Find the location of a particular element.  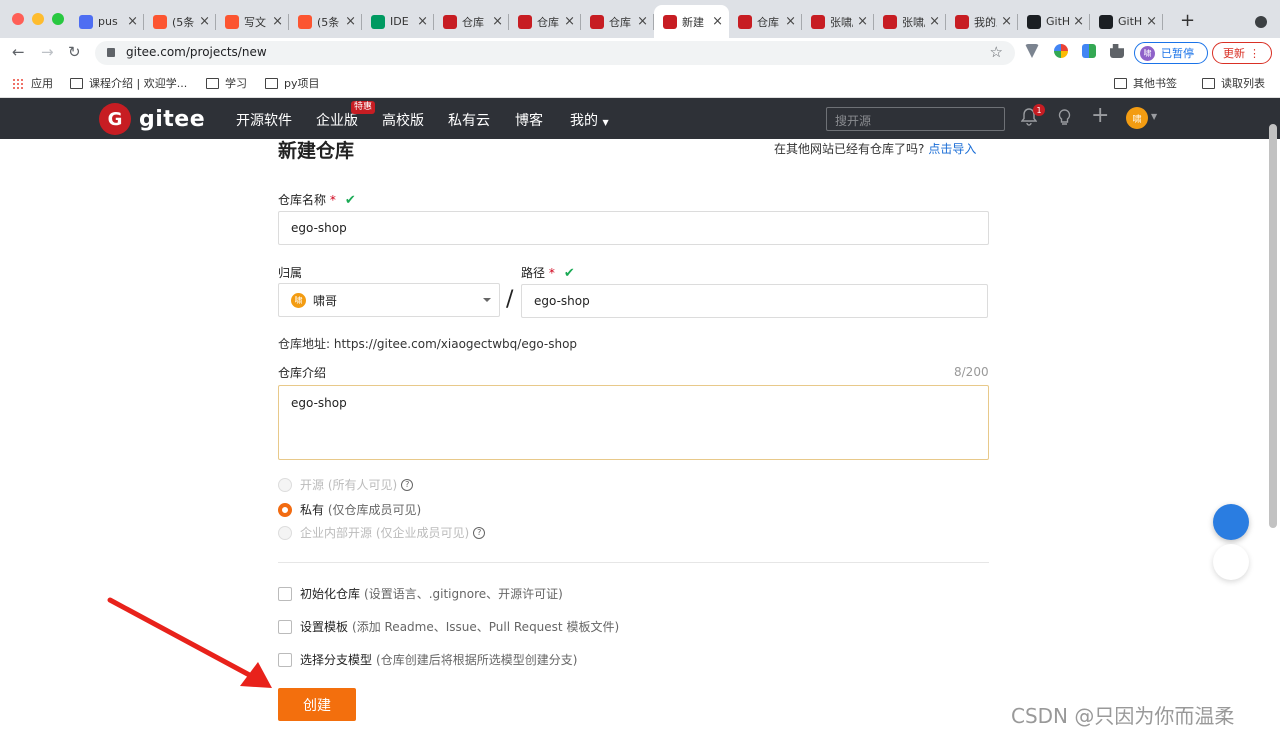

tab-title: 仓库 - § is located at coordinates (769, 22).